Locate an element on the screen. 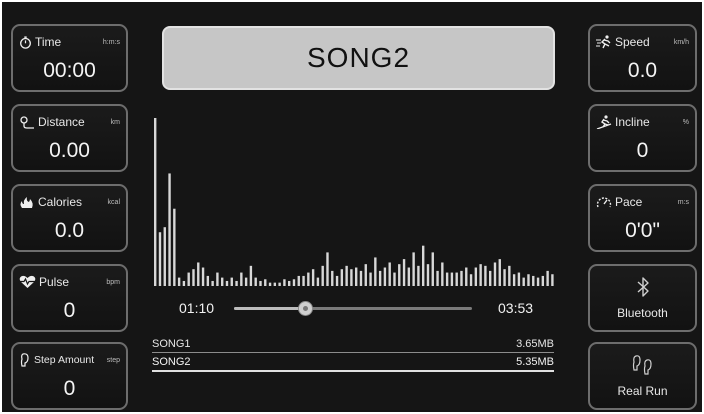 The height and width of the screenshot is (414, 704). calories-unit: kcal is located at coordinates (113, 202).